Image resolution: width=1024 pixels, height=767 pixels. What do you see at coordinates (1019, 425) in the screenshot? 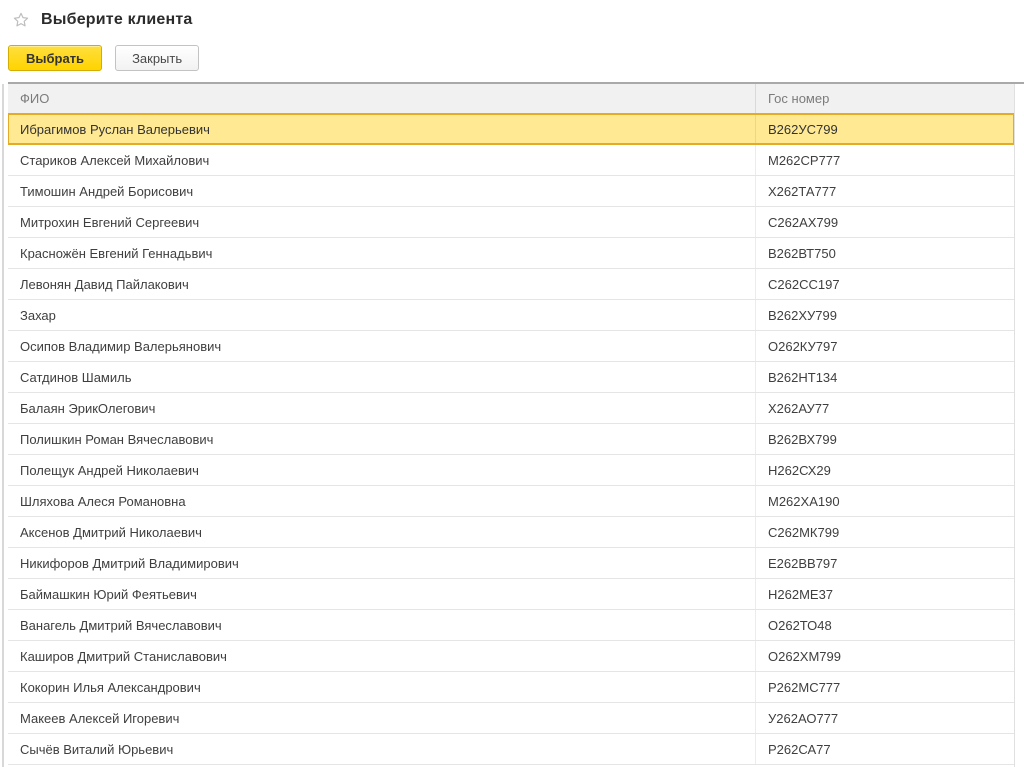
I see `scrollbar-track` at bounding box center [1019, 425].